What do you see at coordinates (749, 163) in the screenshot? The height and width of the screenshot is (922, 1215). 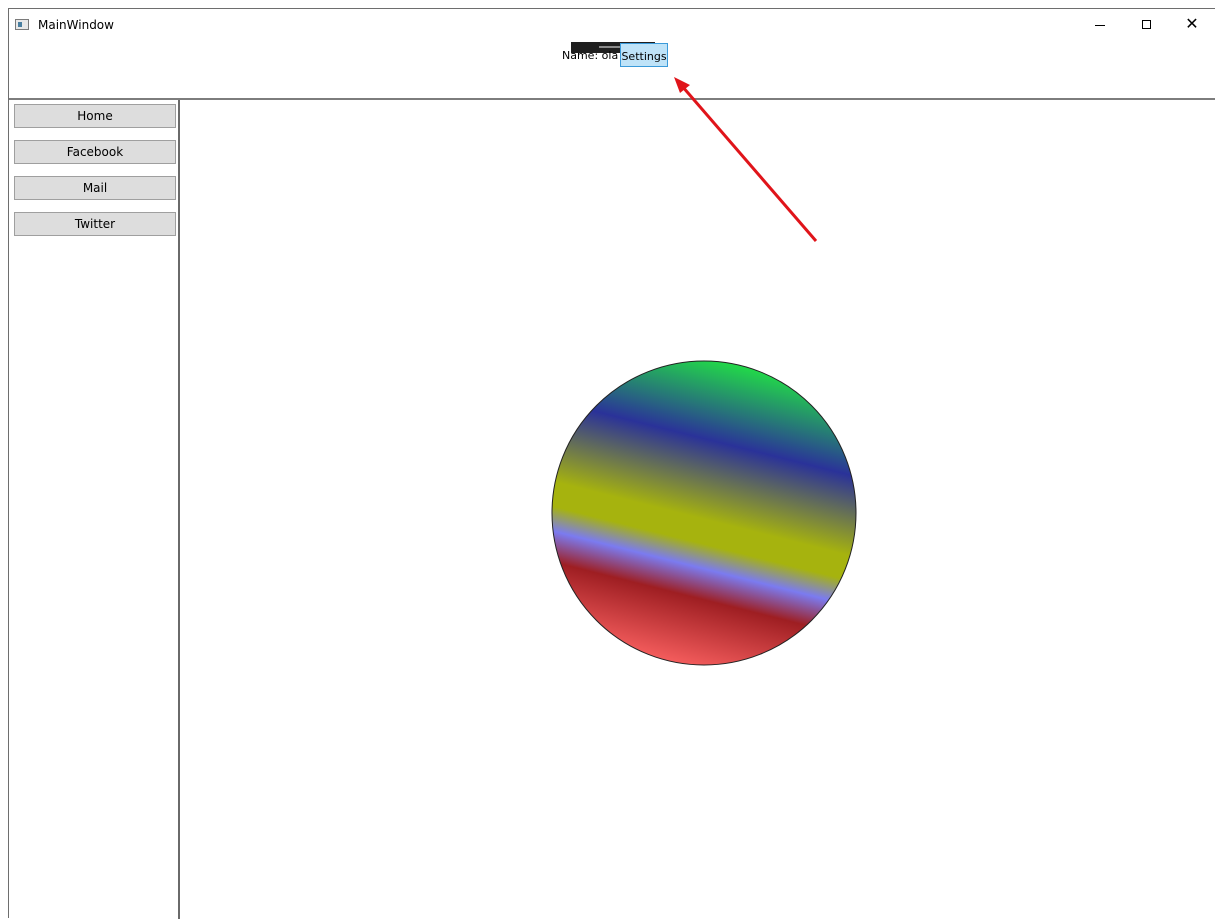 I see `annotation-arrow-shaft` at bounding box center [749, 163].